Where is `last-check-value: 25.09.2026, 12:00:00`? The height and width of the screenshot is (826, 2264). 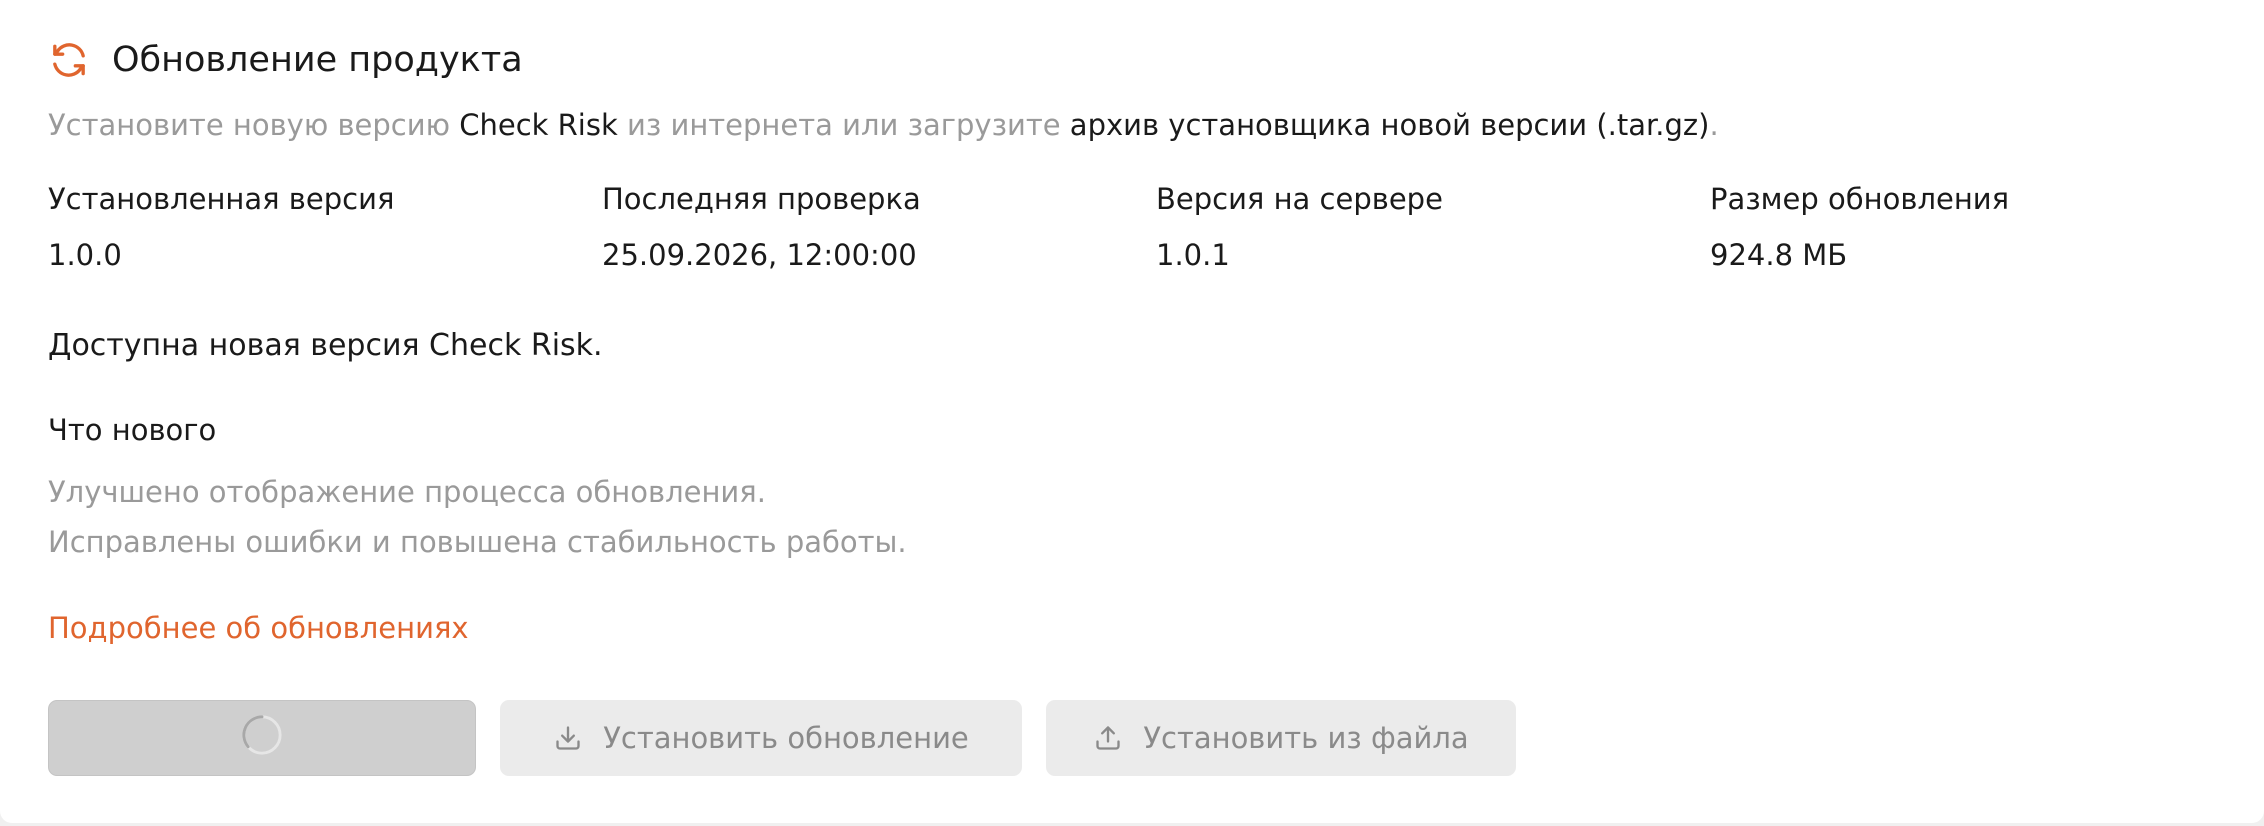 last-check-value: 25.09.2026, 12:00:00 is located at coordinates (759, 255).